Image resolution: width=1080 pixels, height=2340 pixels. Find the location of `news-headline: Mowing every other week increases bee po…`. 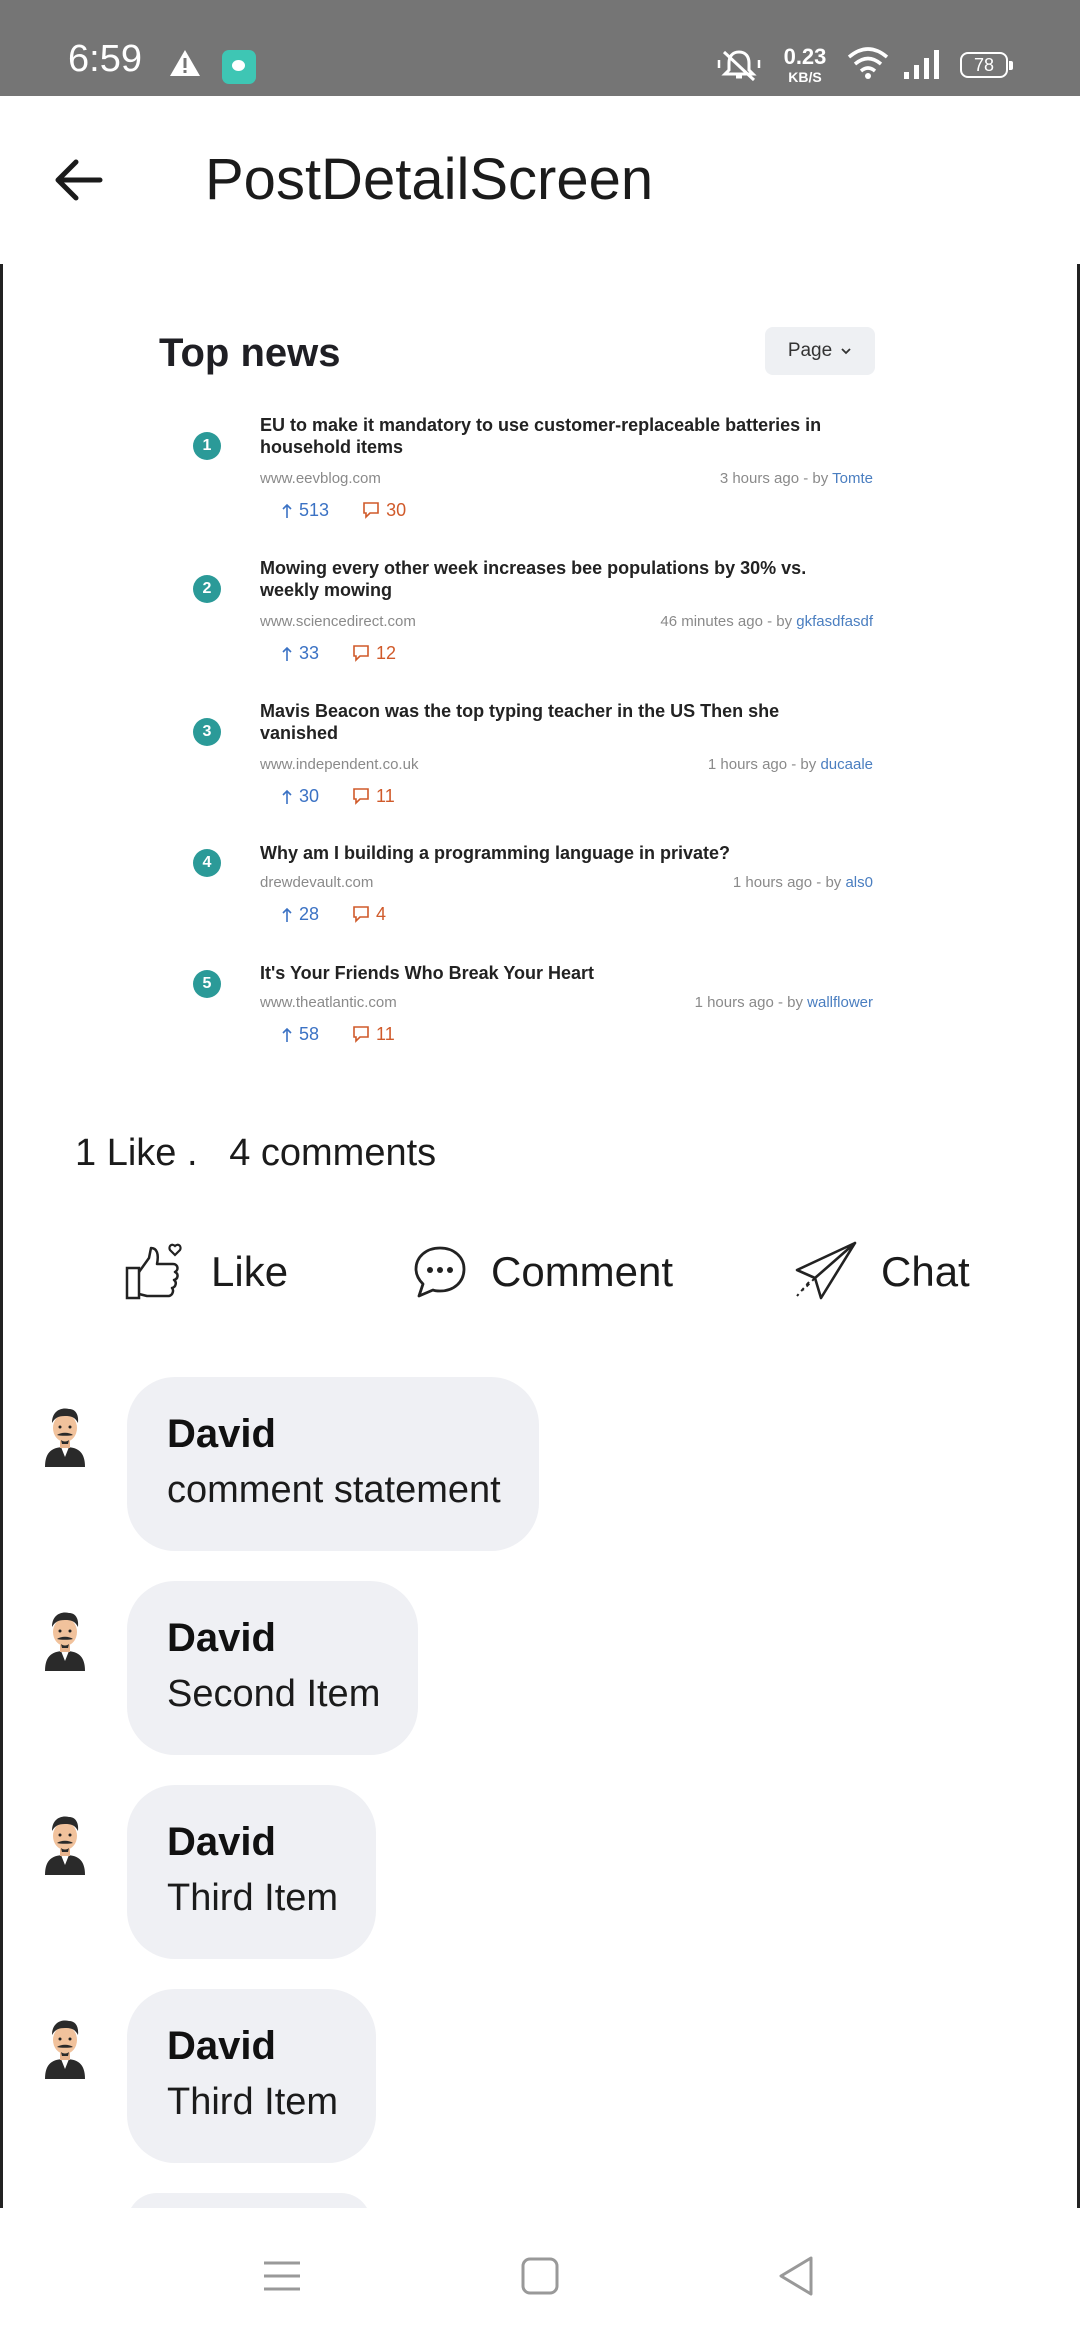

news-headline: Mowing every other week increases bee po… is located at coordinates (570, 579).